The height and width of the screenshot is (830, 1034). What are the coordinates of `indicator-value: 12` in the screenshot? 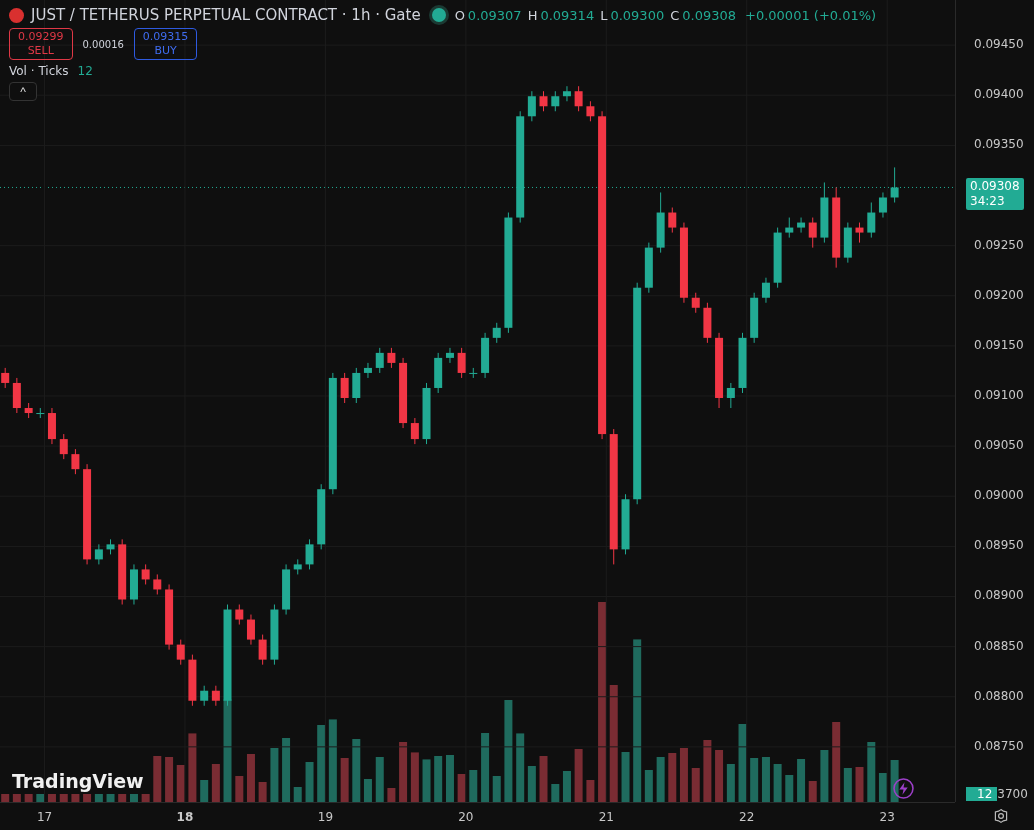 It's located at (85, 71).